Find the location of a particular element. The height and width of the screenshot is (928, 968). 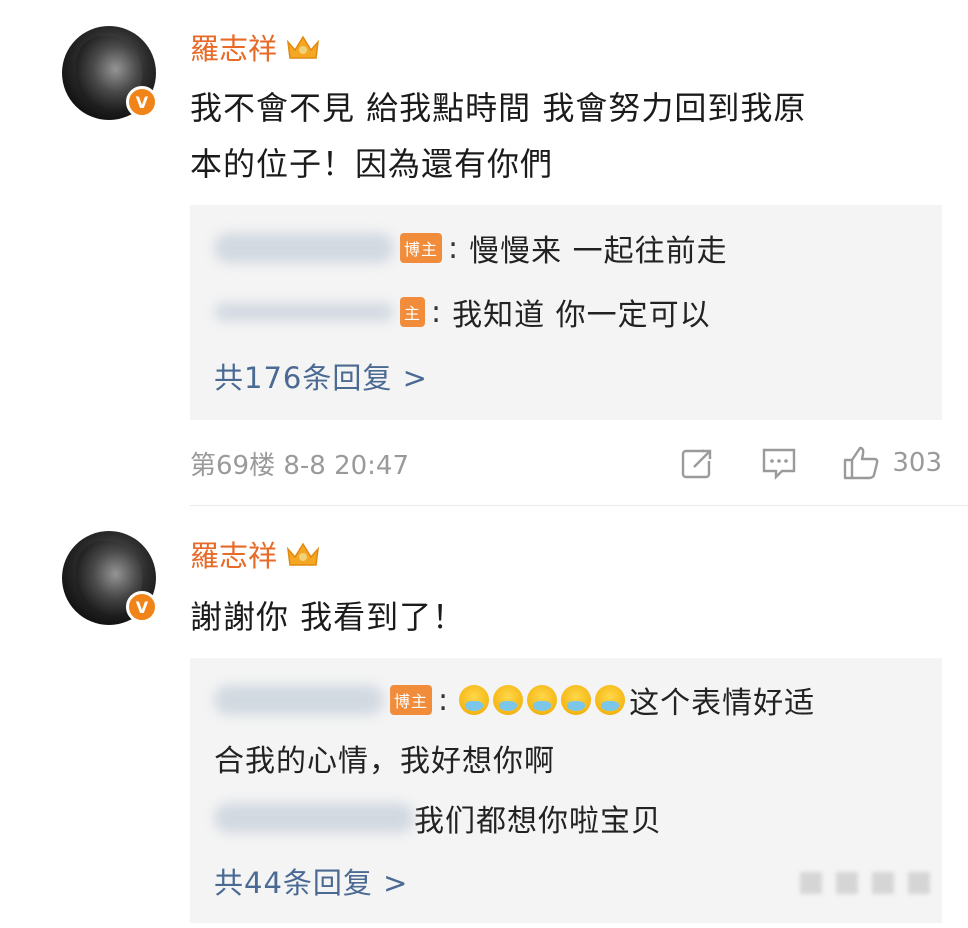

reply-text-continuation: 合我的心情，我好想你啊 is located at coordinates (384, 758).